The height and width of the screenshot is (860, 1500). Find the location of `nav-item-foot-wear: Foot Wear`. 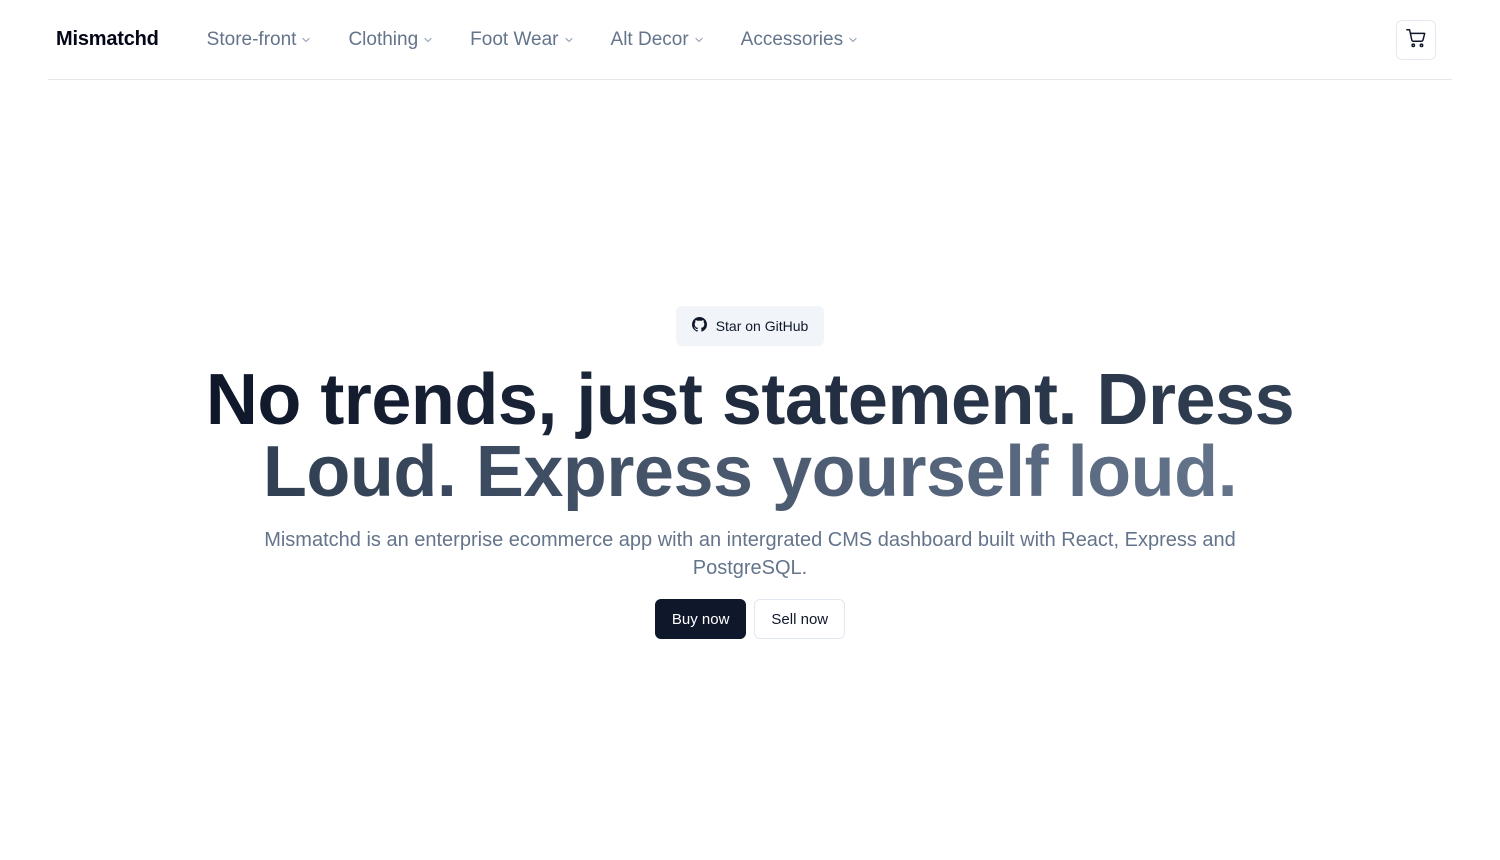

nav-item-foot-wear: Foot Wear is located at coordinates (521, 40).